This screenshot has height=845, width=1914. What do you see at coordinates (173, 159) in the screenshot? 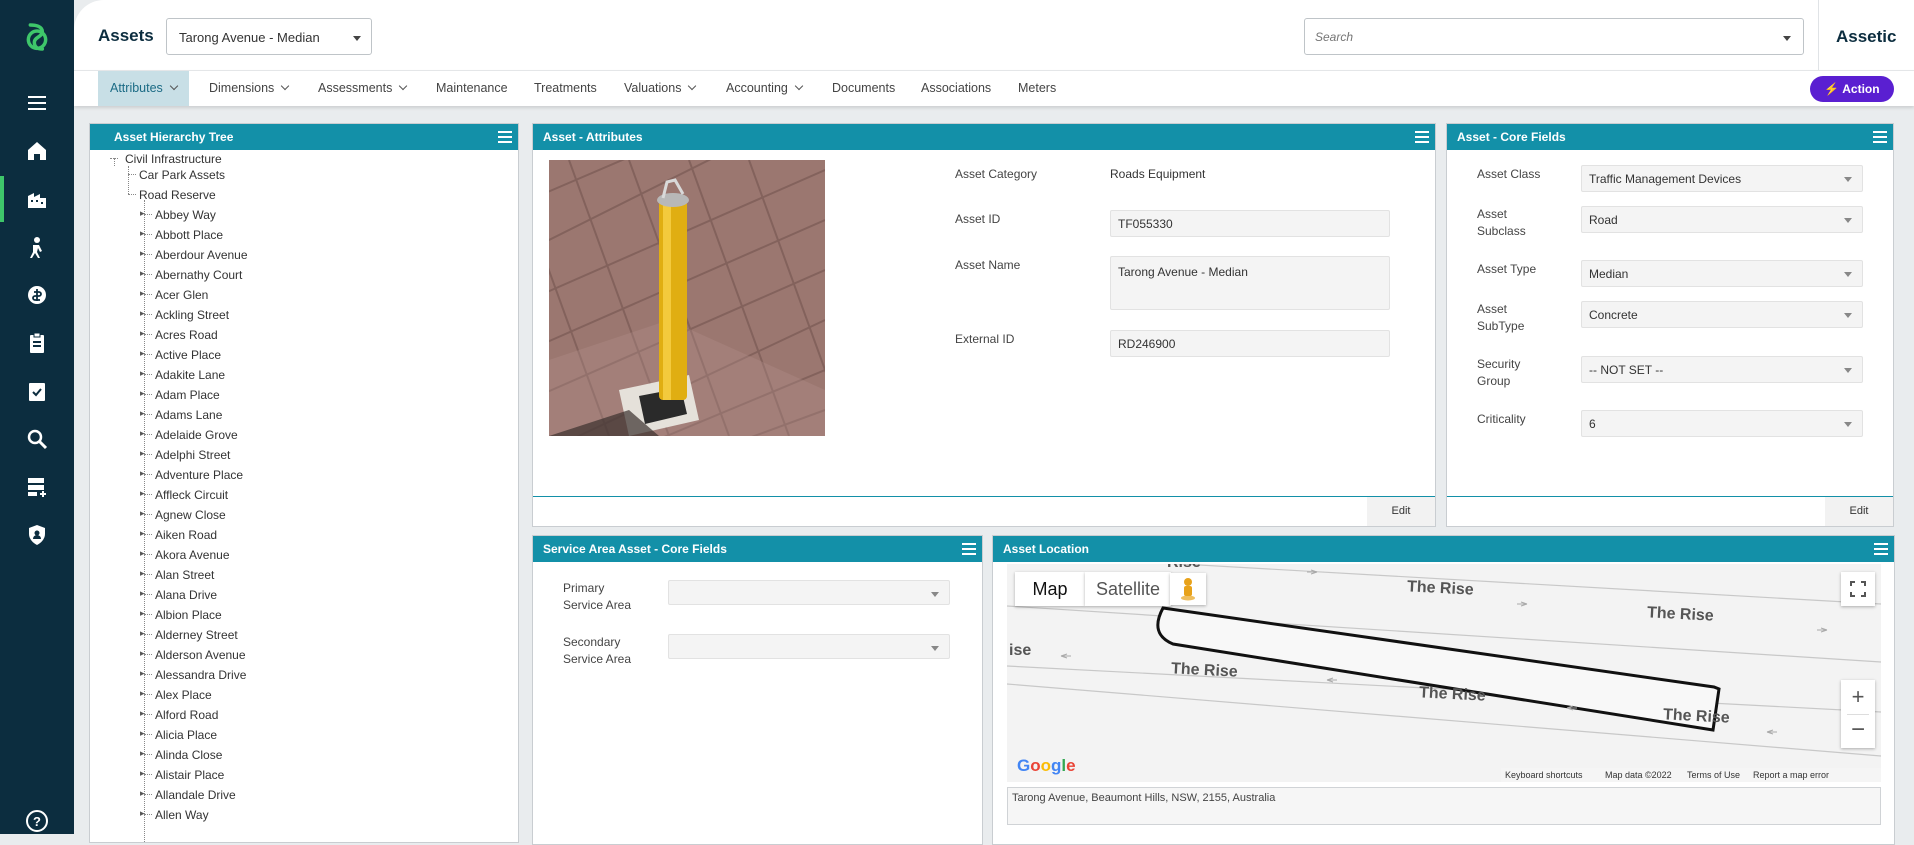
I see `tree-node-root: Civil Infrastructure` at bounding box center [173, 159].